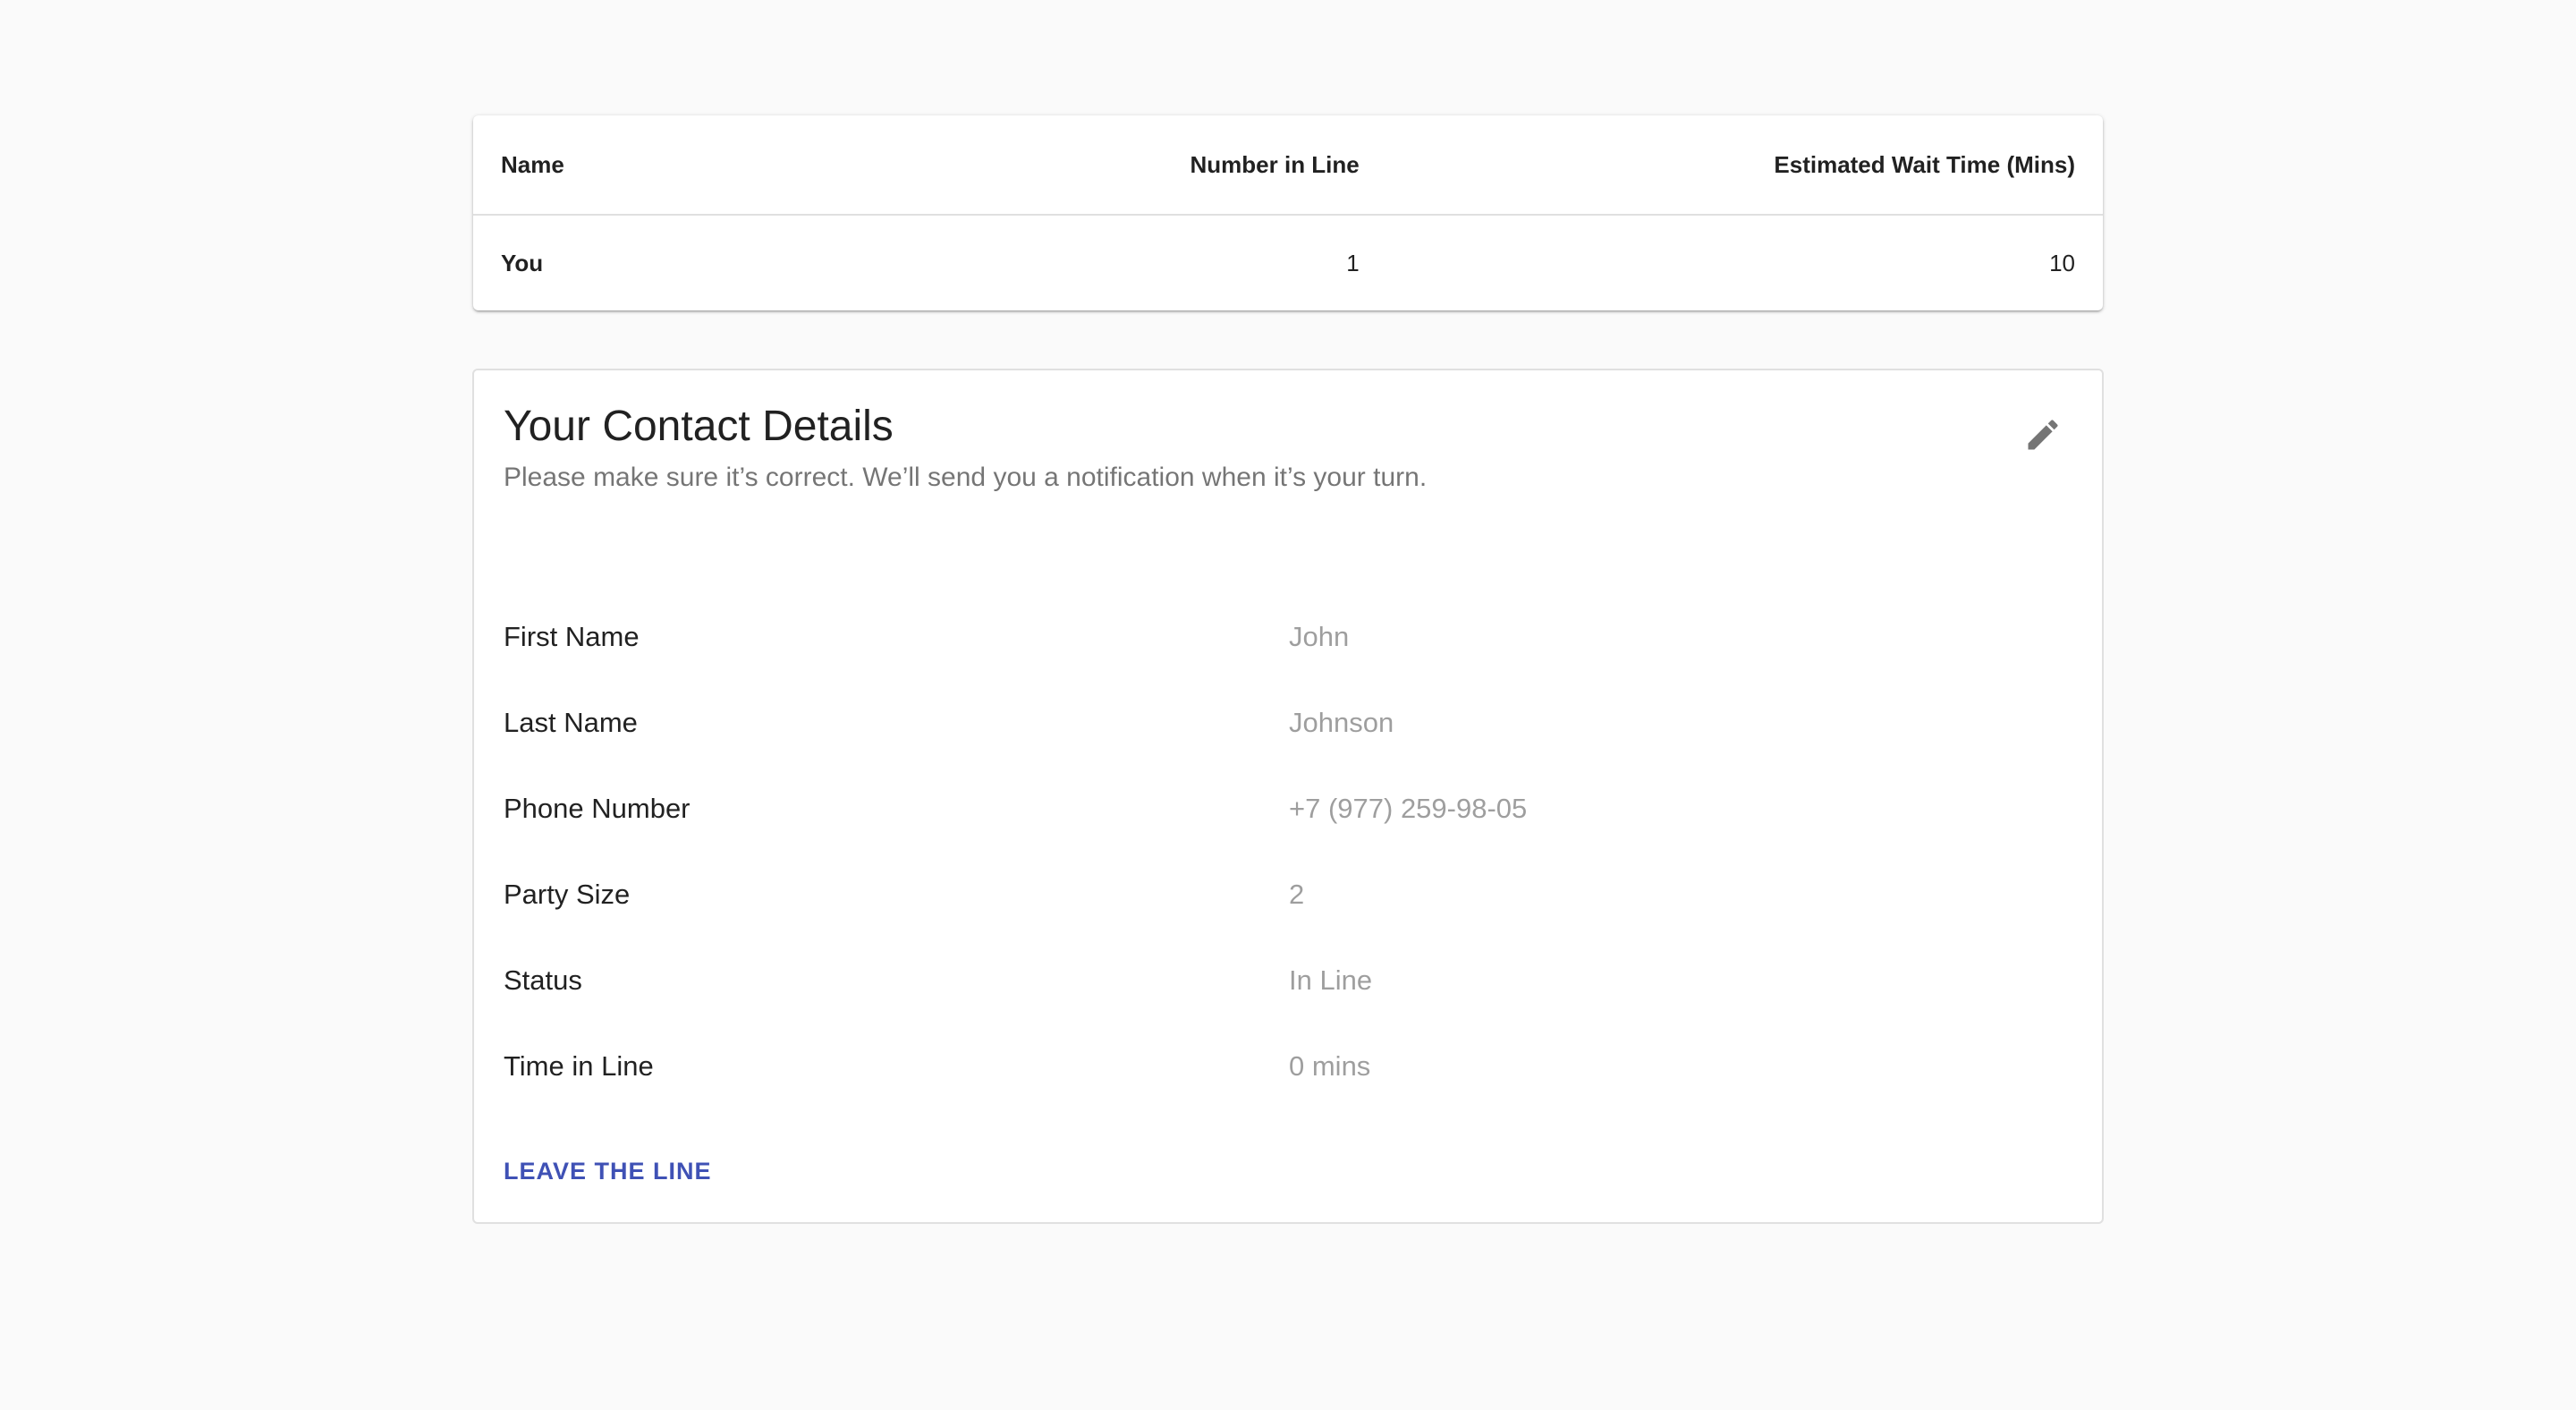  Describe the element at coordinates (1288, 809) in the screenshot. I see `detail-row-phone-number: Phone Number +7 (977) 259-98-05` at that location.